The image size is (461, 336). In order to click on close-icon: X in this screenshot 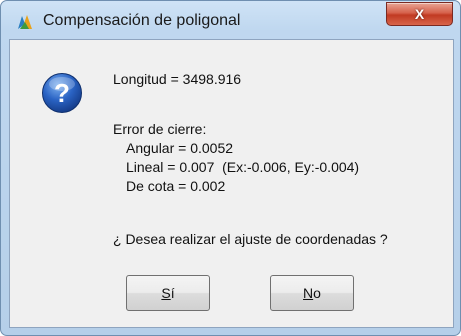, I will do `click(419, 14)`.